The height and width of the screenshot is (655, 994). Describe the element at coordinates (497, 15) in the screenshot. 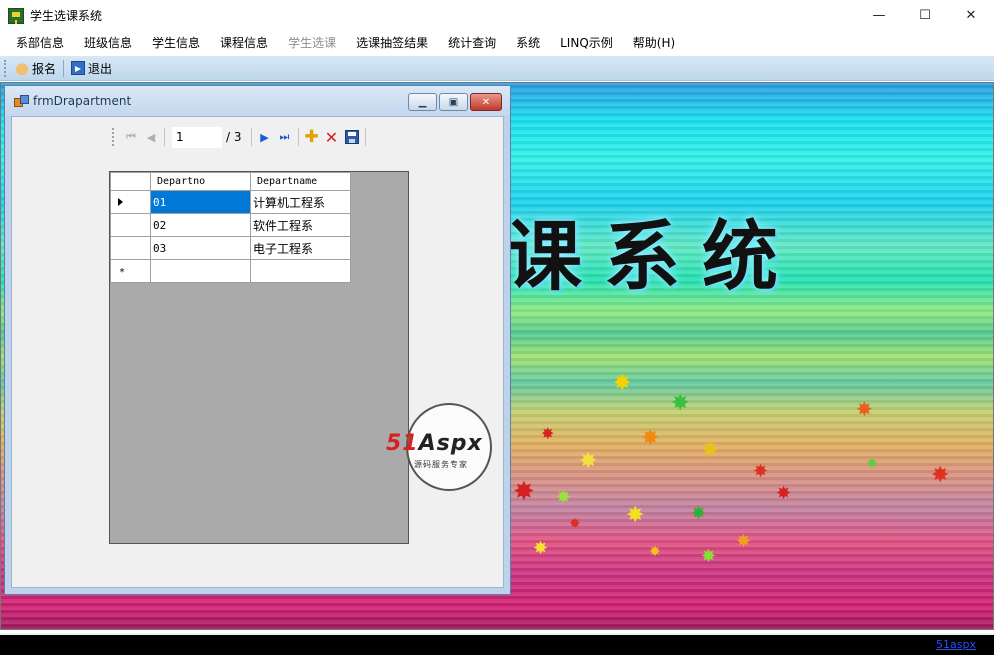

I see `title-bar: 学生选课系统 — ☐ ✕` at that location.